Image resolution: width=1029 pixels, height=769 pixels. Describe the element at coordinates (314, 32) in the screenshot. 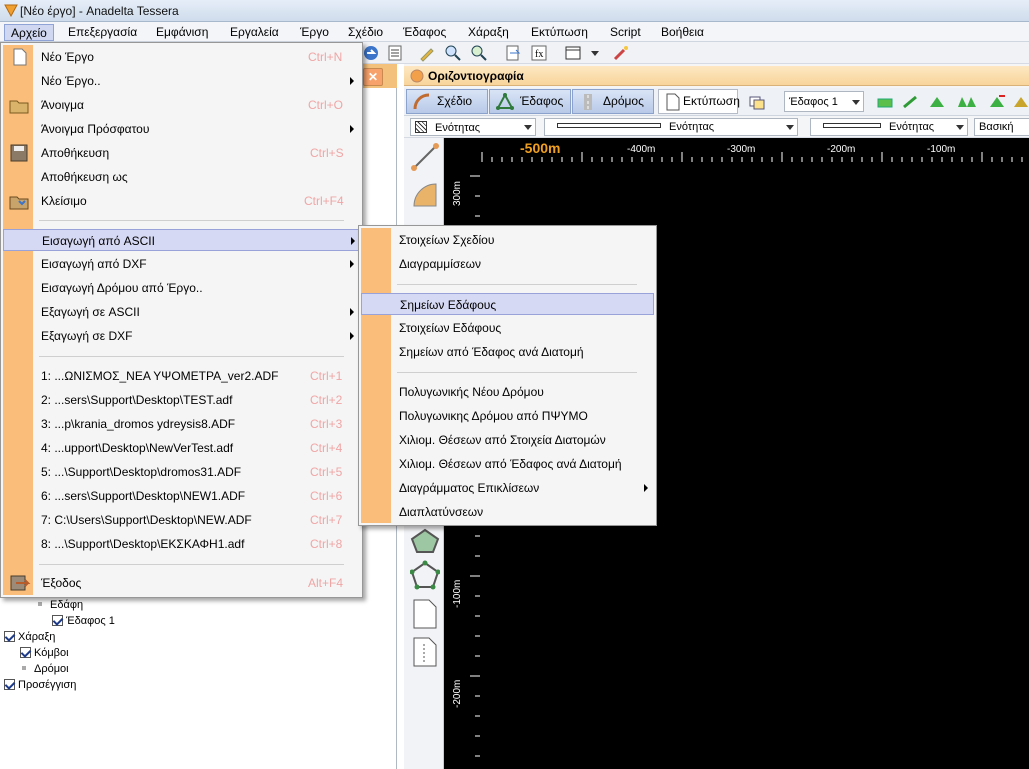

I see `menu-project: Έργο` at that location.